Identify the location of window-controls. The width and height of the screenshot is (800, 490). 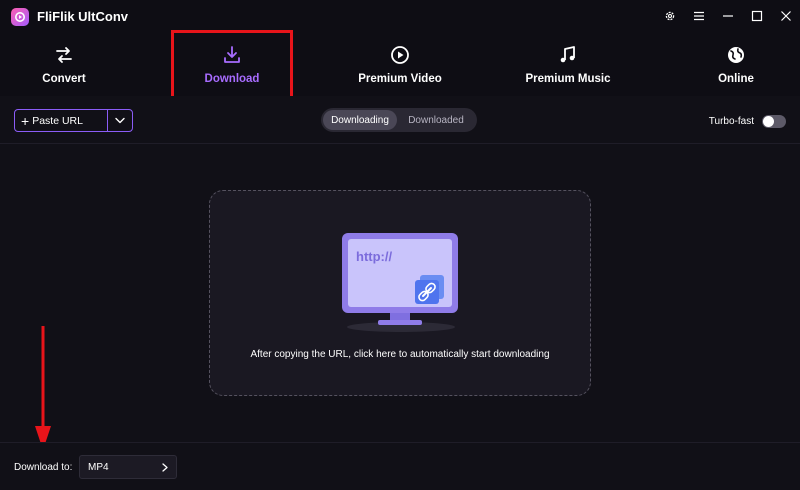
(727, 16).